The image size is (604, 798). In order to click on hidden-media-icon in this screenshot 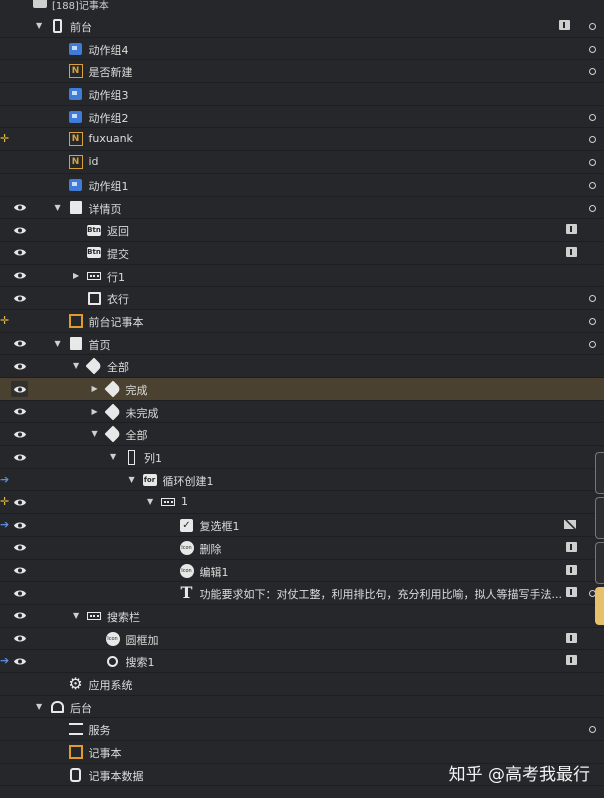, I will do `click(570, 524)`.